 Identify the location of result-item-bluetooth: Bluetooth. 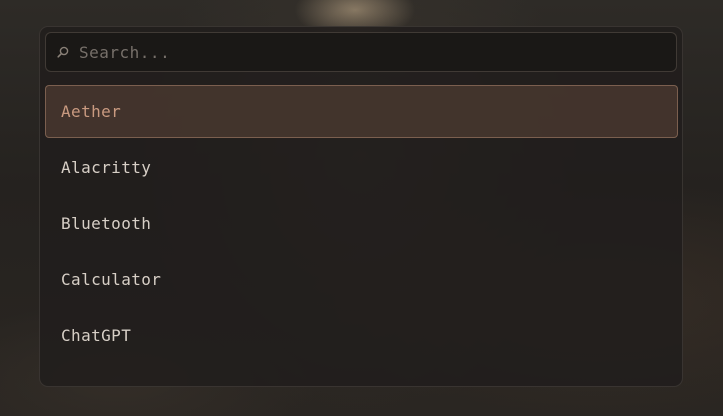
(361, 223).